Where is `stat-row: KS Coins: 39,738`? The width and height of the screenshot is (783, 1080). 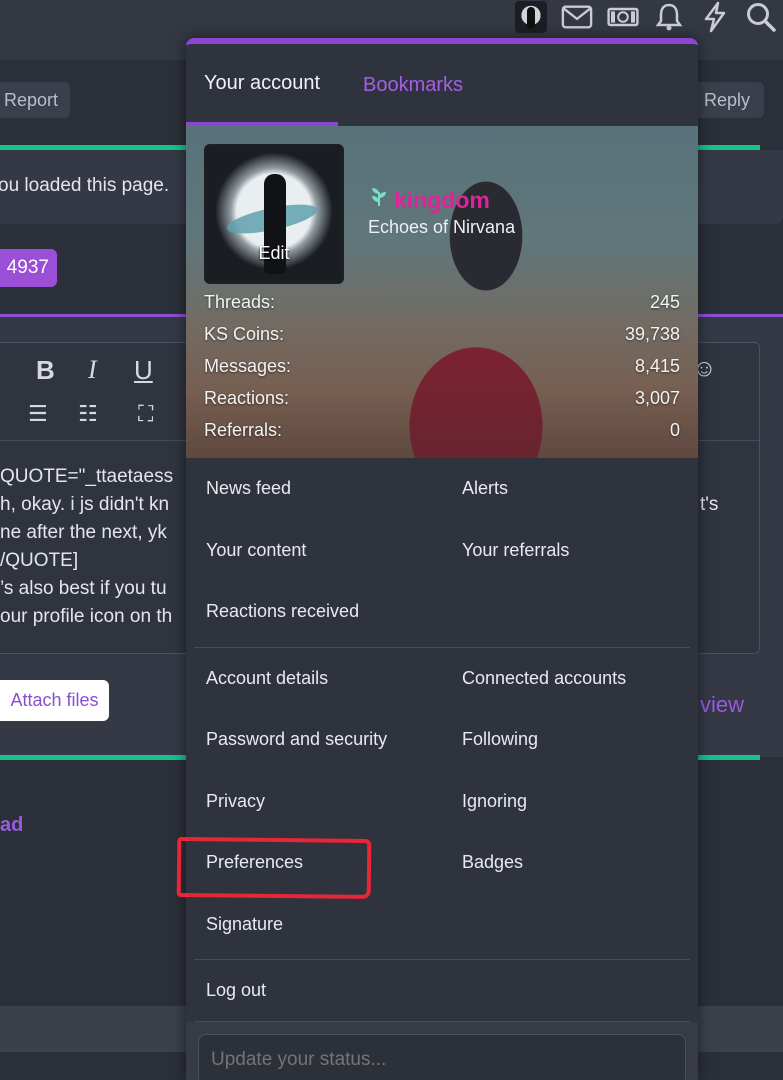 stat-row: KS Coins: 39,738 is located at coordinates (442, 334).